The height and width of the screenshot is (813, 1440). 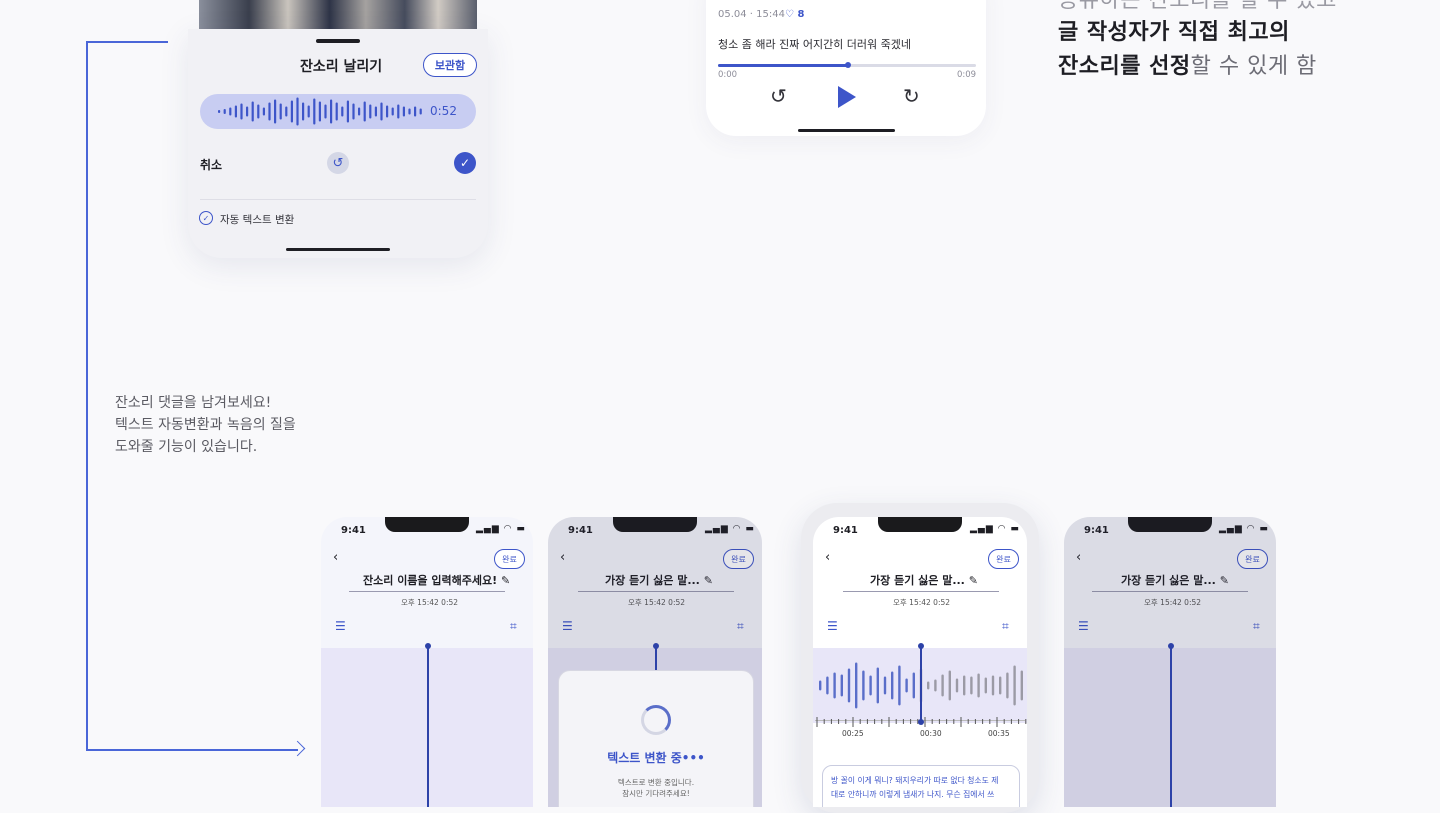 I want to click on name-underline, so click(x=921, y=591).